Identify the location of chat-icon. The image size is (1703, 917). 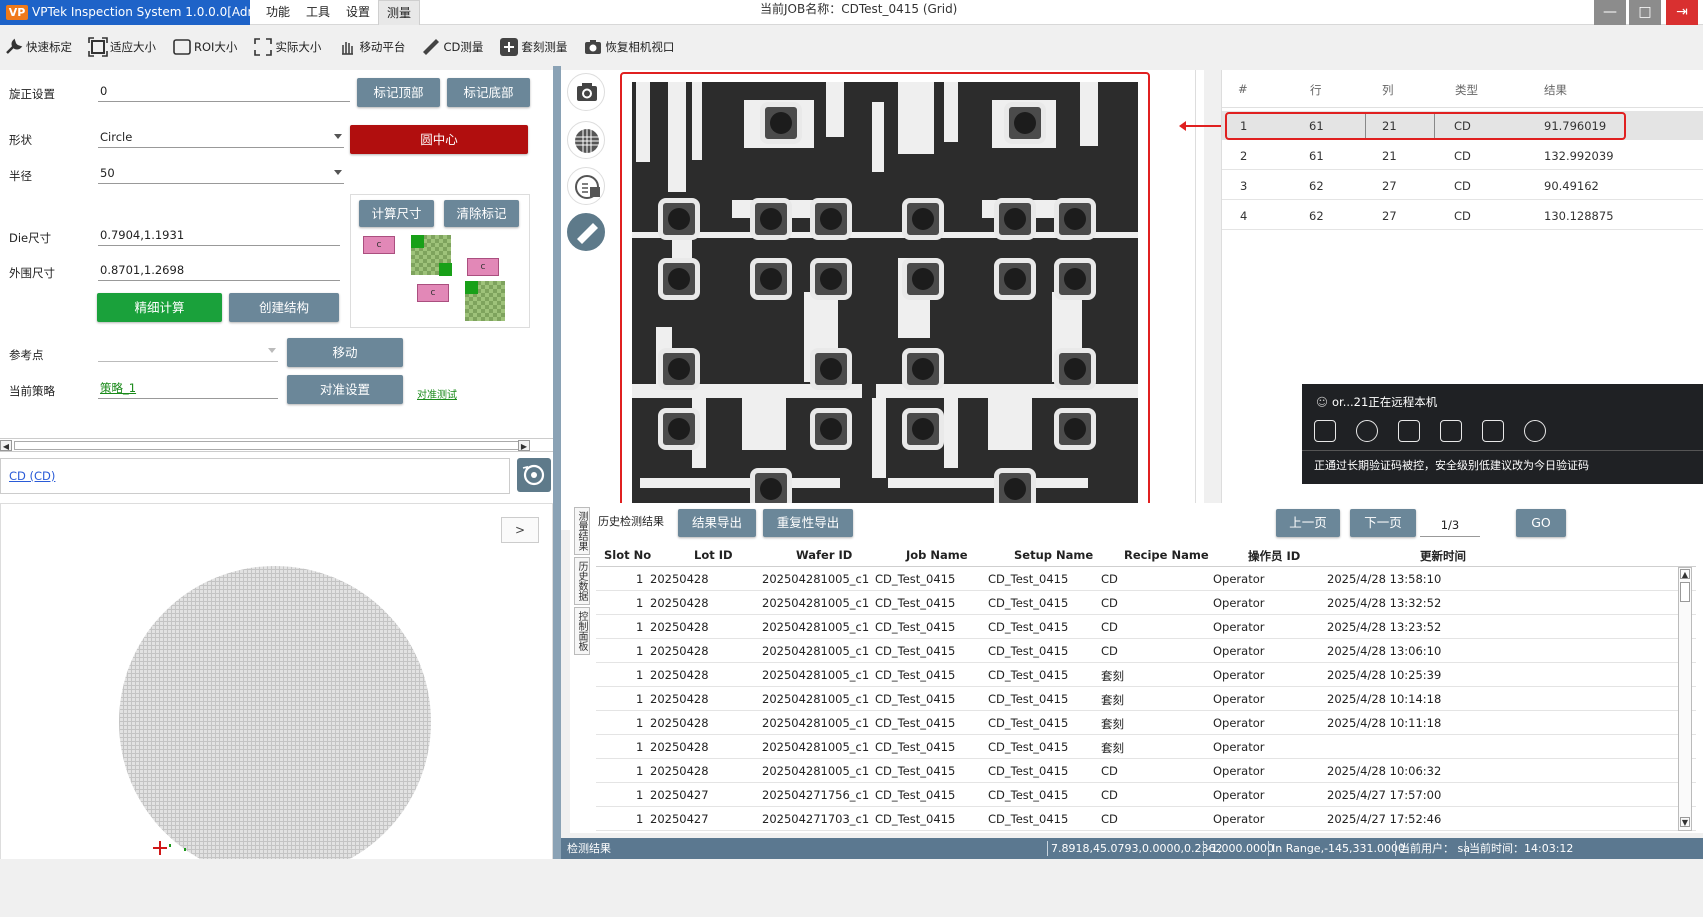
(1325, 431).